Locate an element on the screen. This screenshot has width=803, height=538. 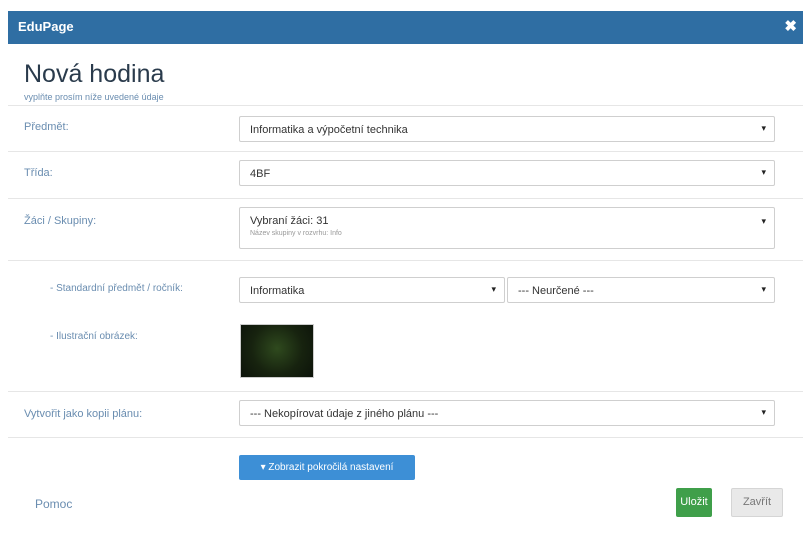
standard-subject-label: - Standardní předmět / ročník: is located at coordinates (116, 288).